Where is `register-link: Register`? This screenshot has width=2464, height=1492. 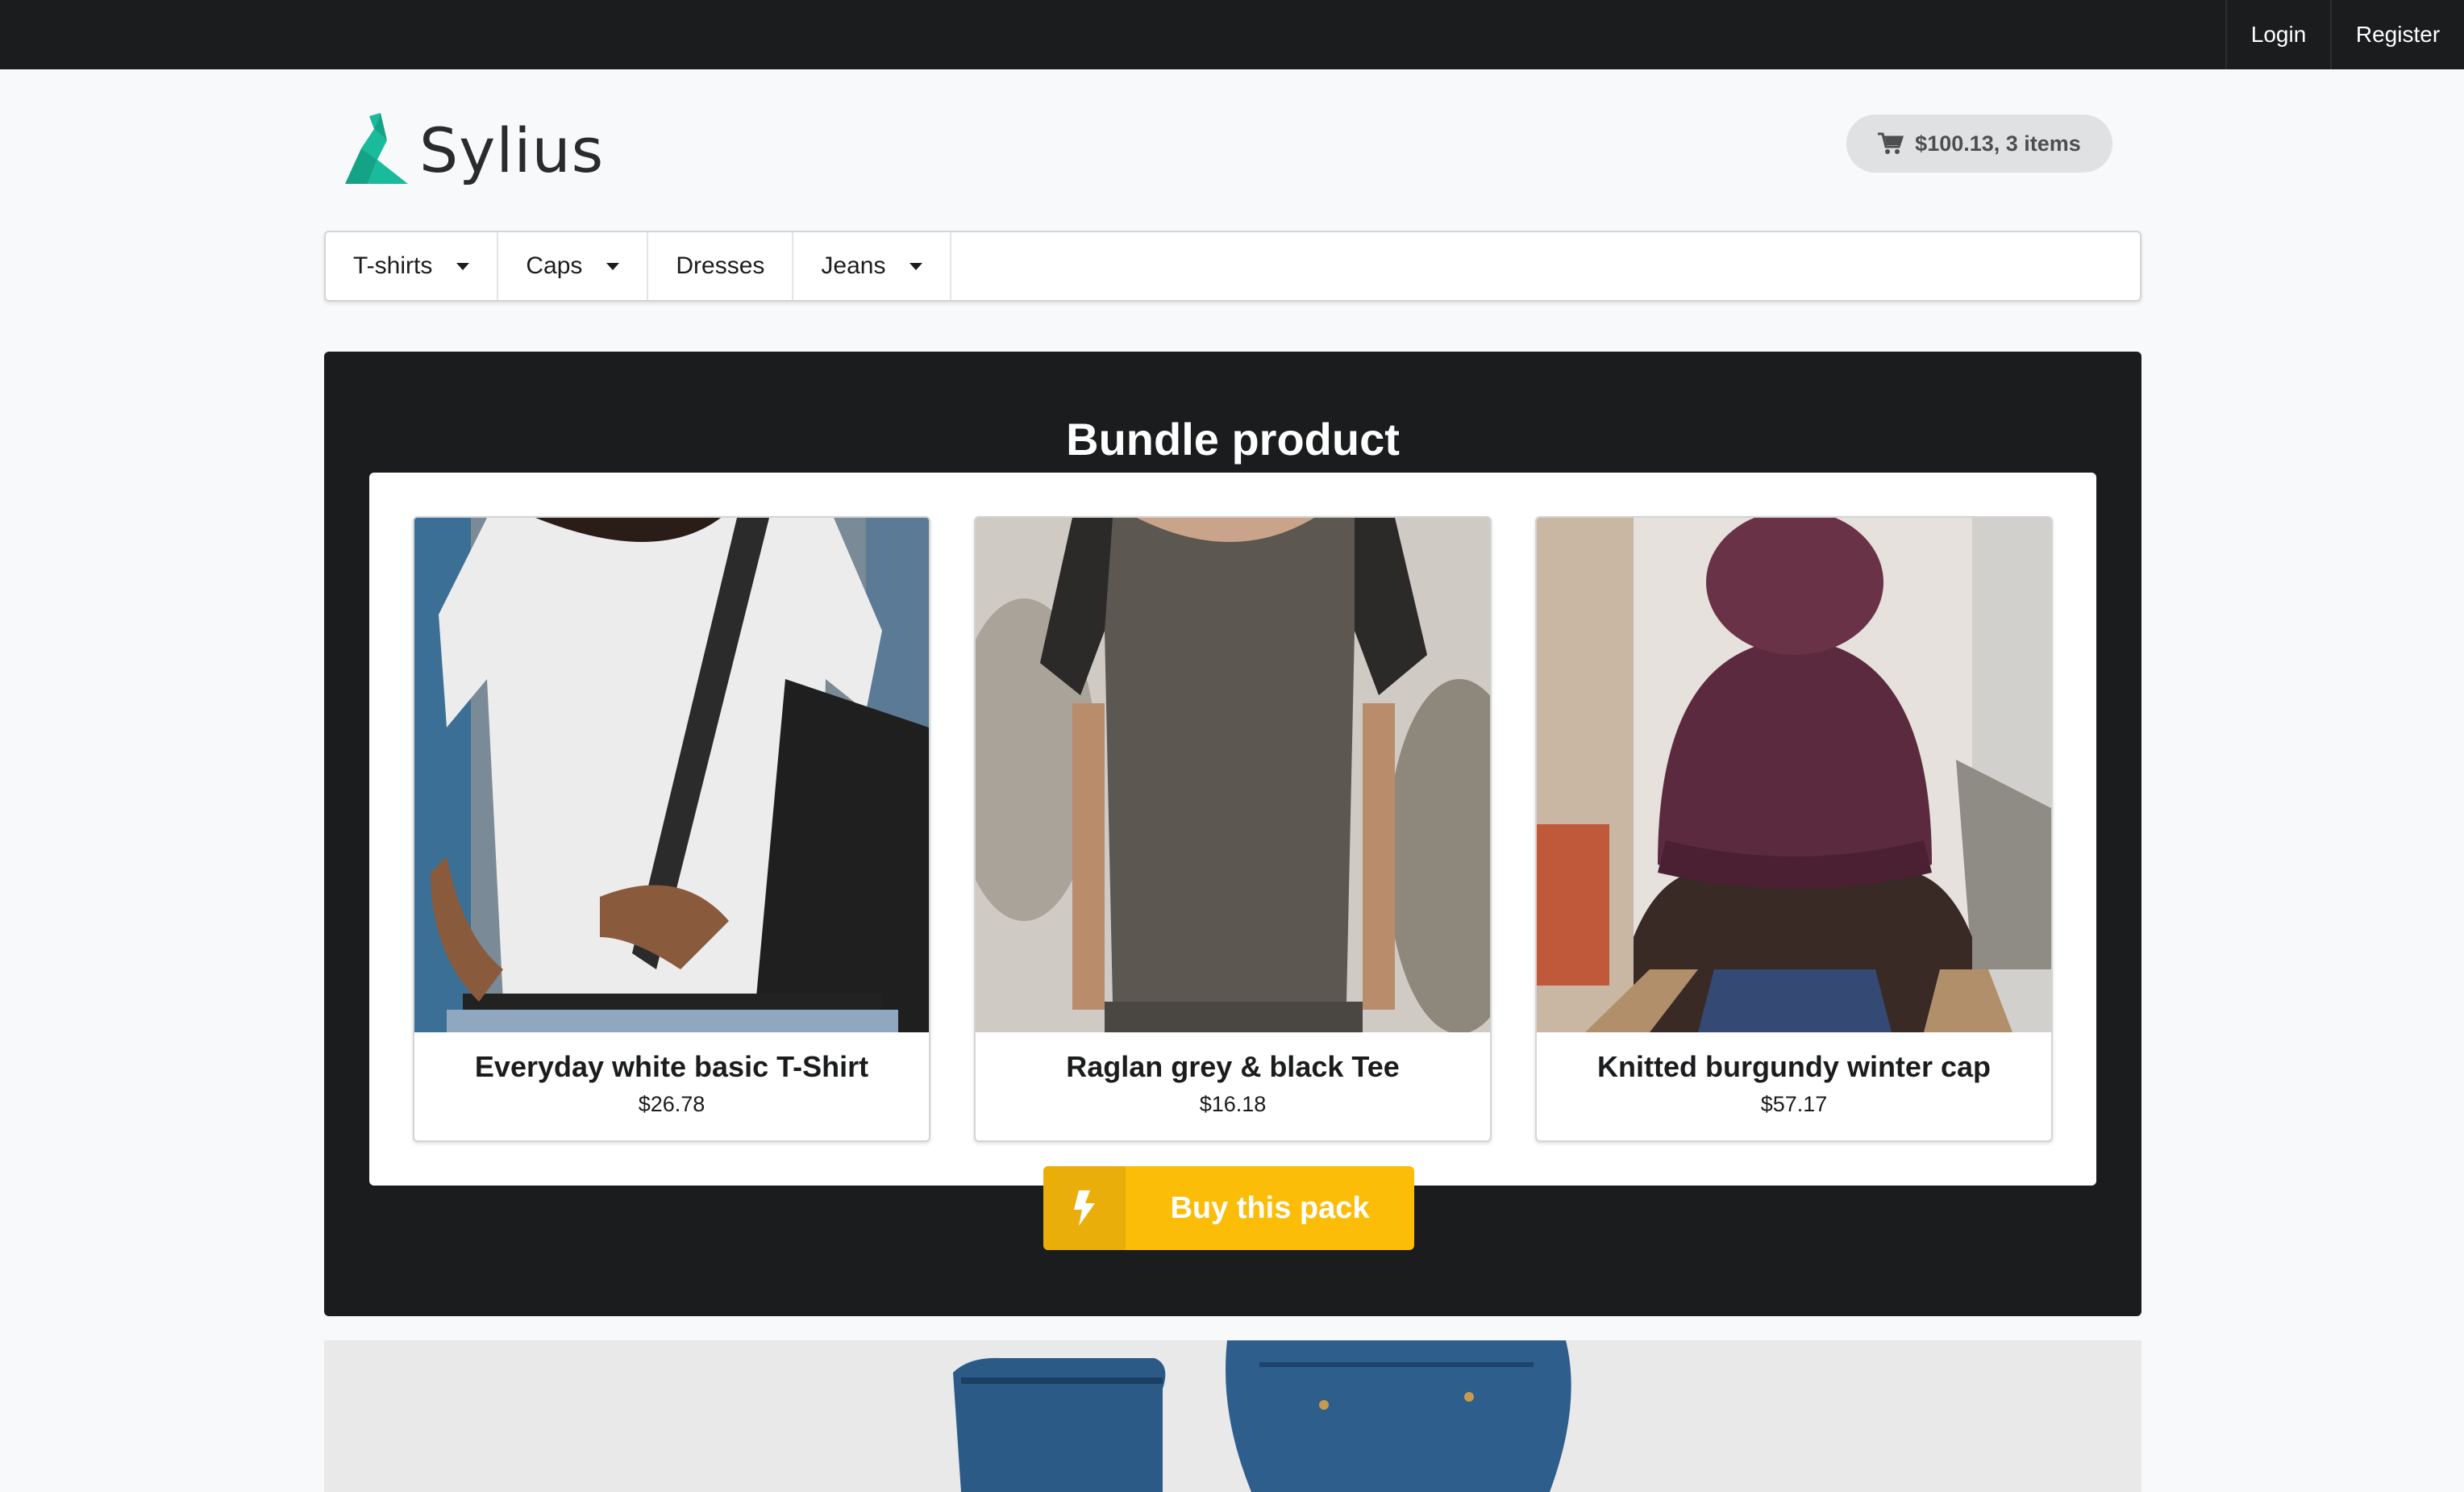
register-link: Register is located at coordinates (2397, 34).